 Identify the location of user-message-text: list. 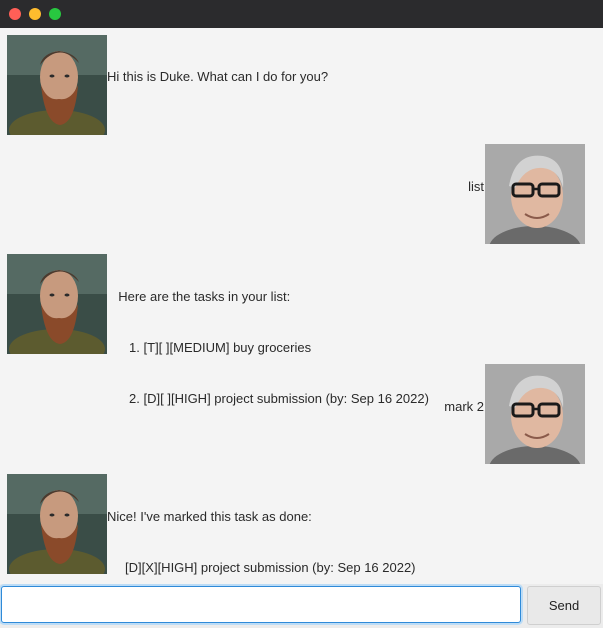
(473, 186).